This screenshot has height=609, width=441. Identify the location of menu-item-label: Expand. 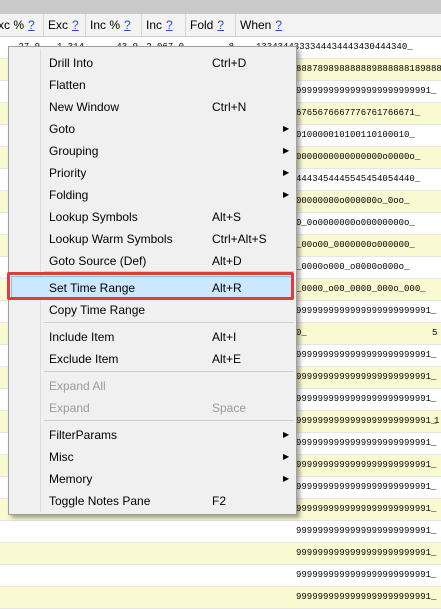
(69, 408).